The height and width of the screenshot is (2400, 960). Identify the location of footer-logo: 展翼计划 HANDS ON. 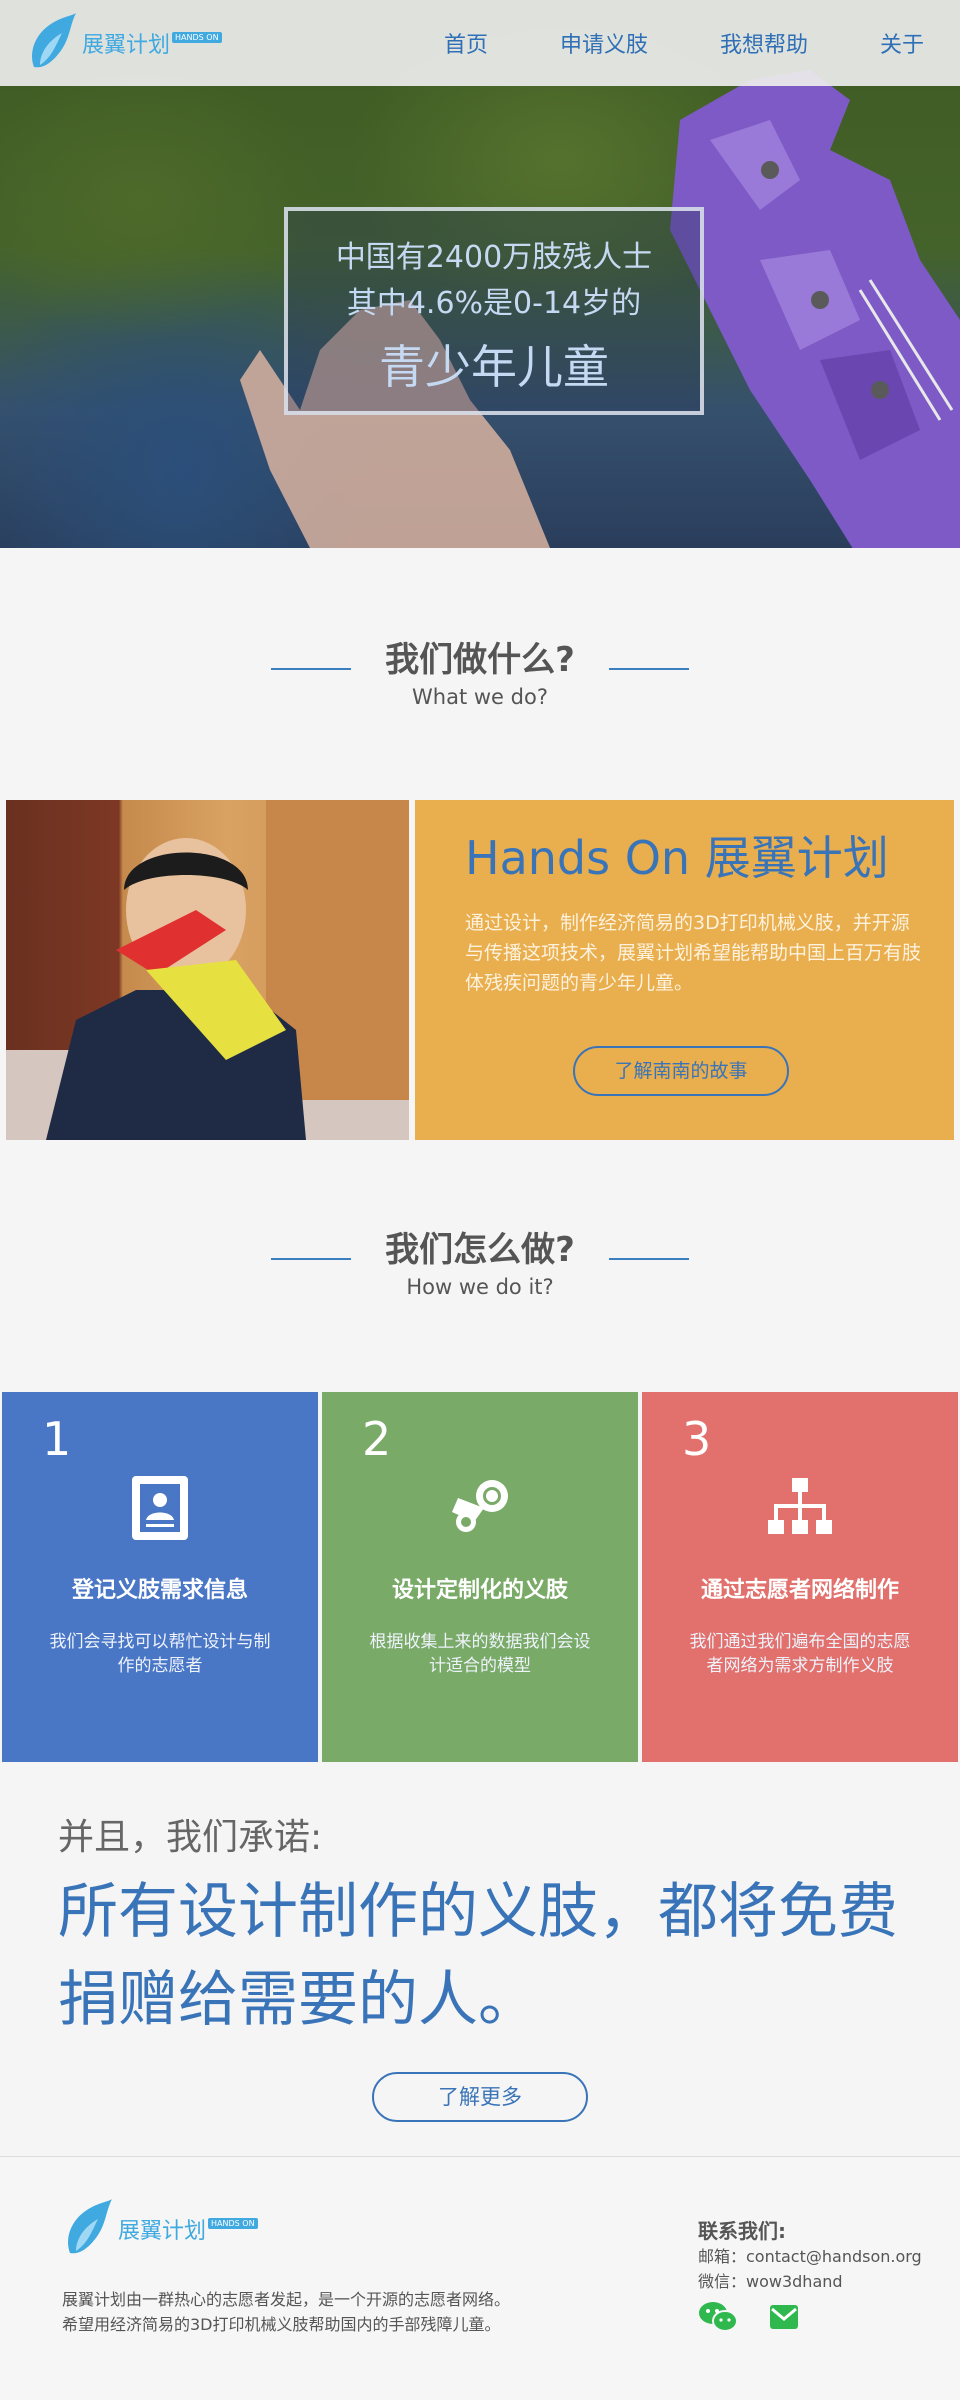
(160, 2229).